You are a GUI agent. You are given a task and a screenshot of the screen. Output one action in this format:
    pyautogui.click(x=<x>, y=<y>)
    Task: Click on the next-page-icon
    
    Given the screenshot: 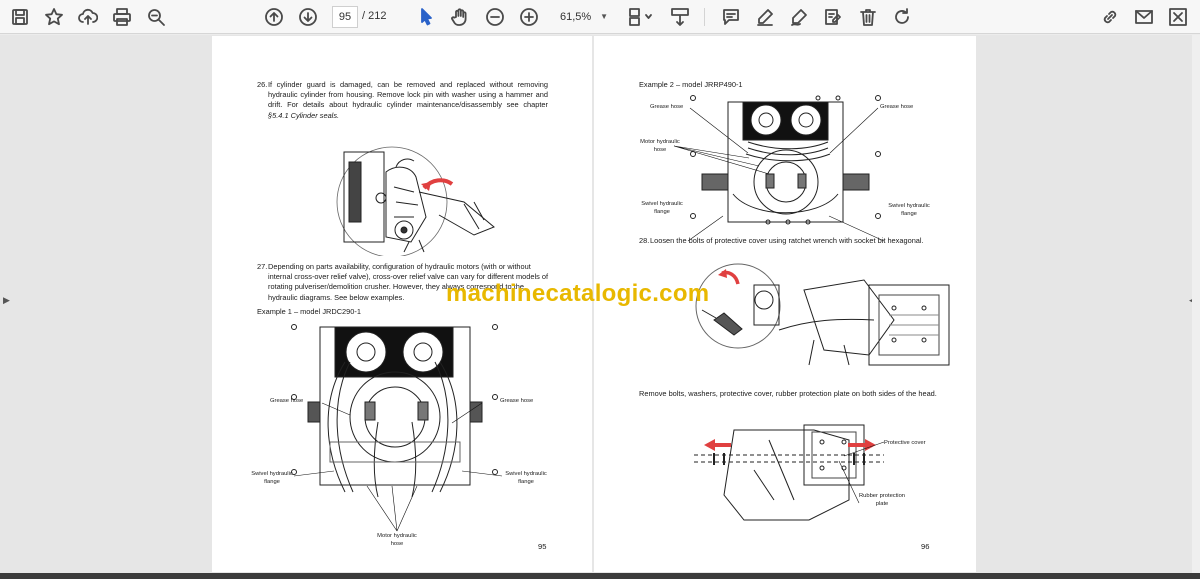 What is the action you would take?
    pyautogui.click(x=308, y=17)
    